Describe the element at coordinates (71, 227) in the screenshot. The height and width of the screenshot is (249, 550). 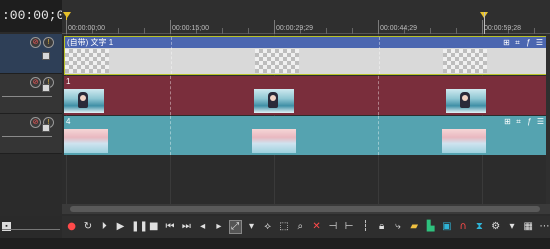
I see `record-icon: ●` at that location.